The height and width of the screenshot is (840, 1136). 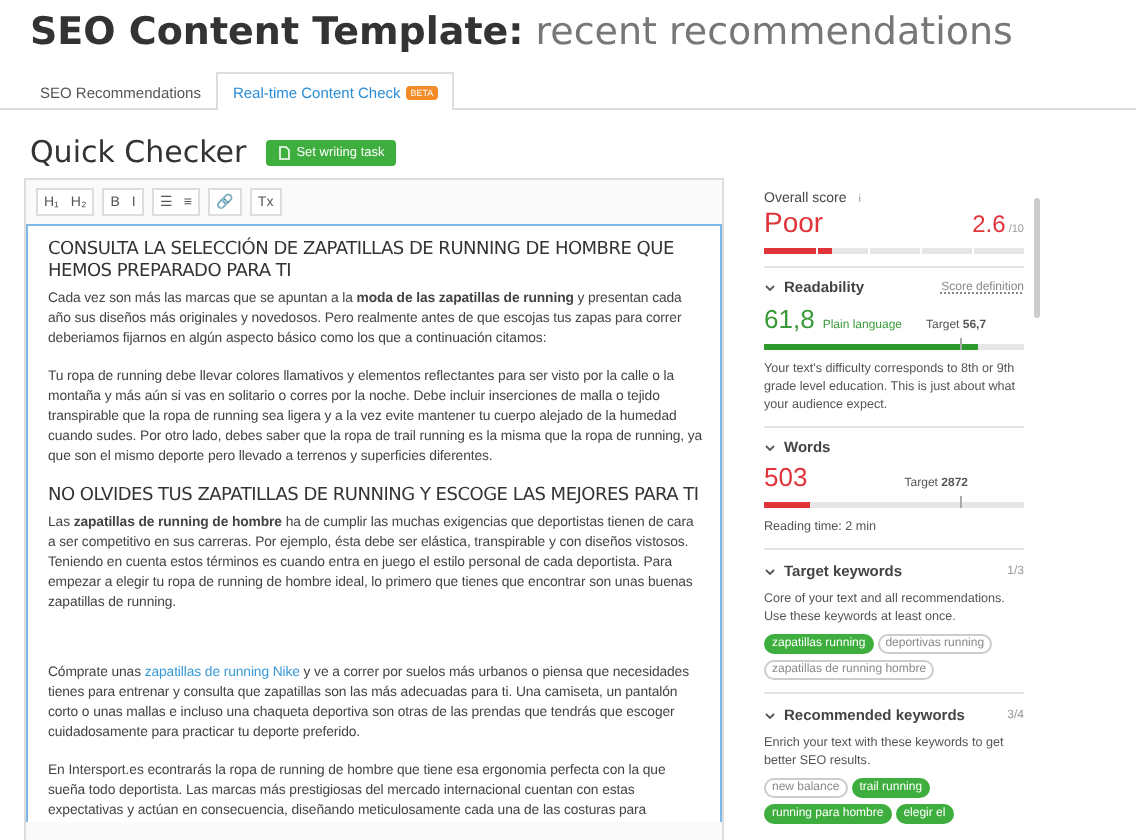 I want to click on scrollbar, so click(x=1037, y=258).